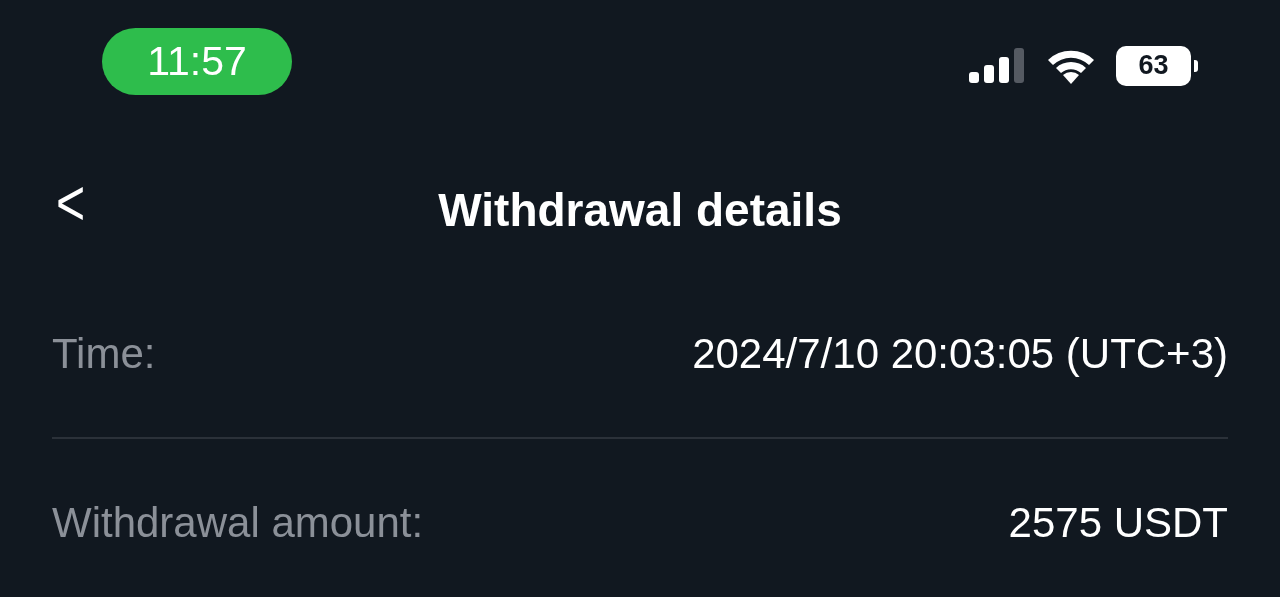  What do you see at coordinates (960, 353) in the screenshot?
I see `detail-value: 2024/7/10 20:03:05 (UTC+3)` at bounding box center [960, 353].